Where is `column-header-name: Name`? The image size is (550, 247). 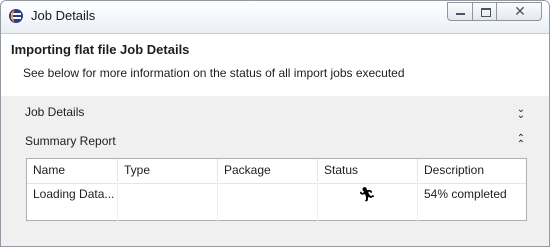
column-header-name: Name is located at coordinates (72, 170).